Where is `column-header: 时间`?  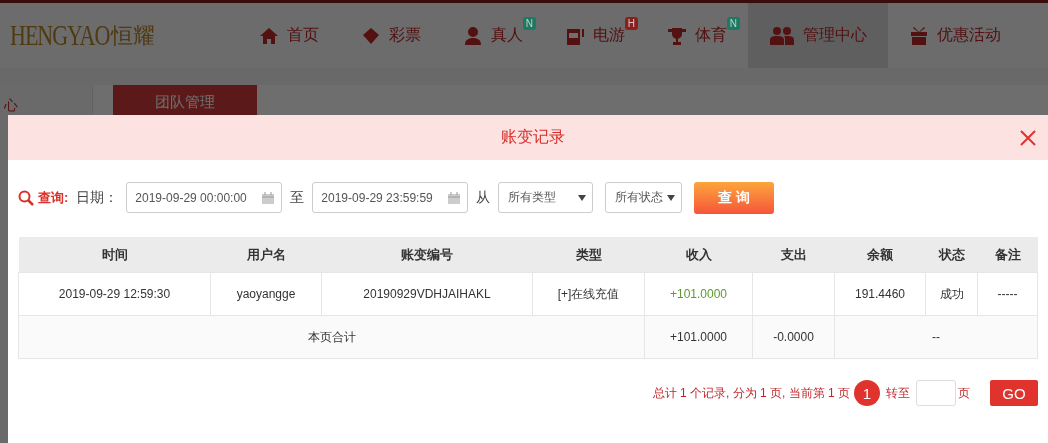 column-header: 时间 is located at coordinates (114, 255).